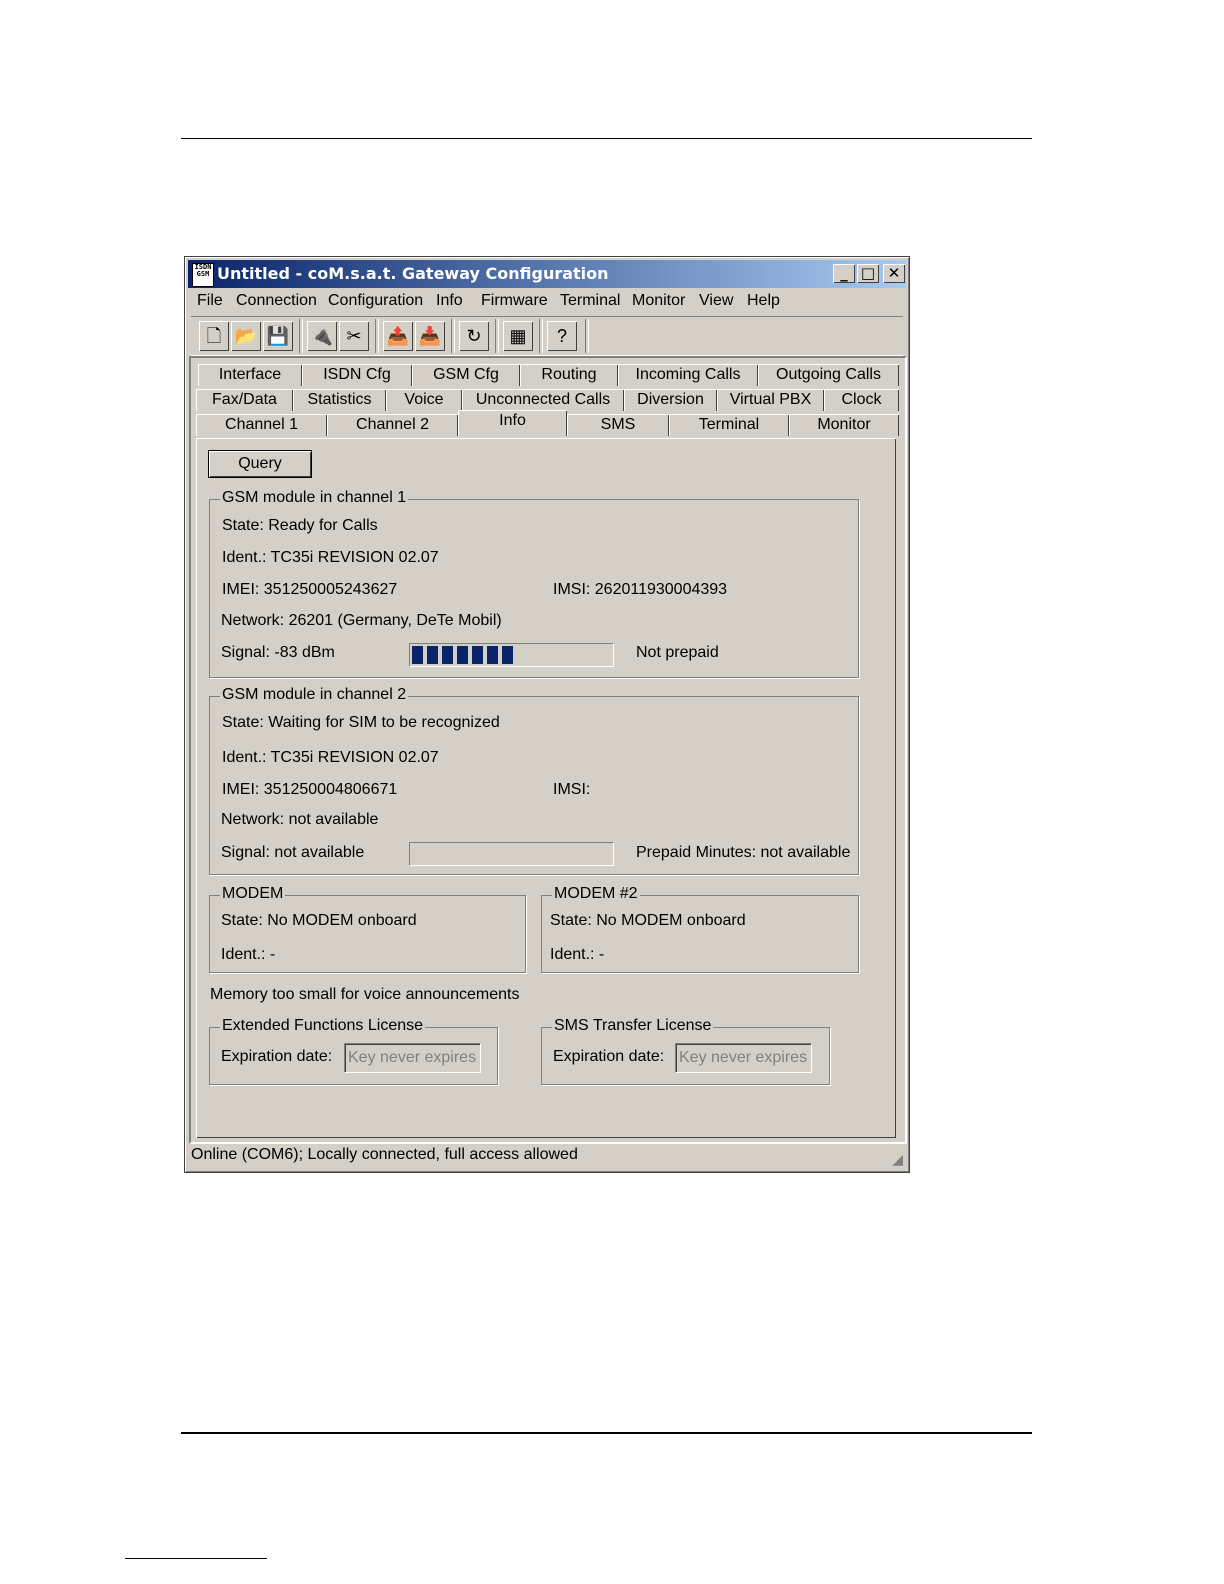 The height and width of the screenshot is (1584, 1224). Describe the element at coordinates (330, 757) in the screenshot. I see `gsm2-ident: Ident.: TC35i REVISION 02.07` at that location.